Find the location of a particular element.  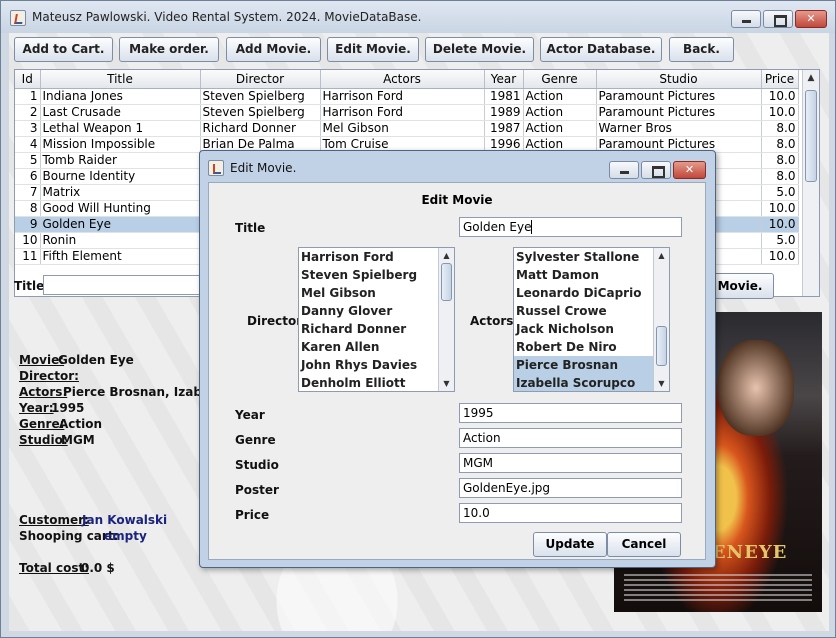

table-cell: Indiana Jones is located at coordinates (120, 96).